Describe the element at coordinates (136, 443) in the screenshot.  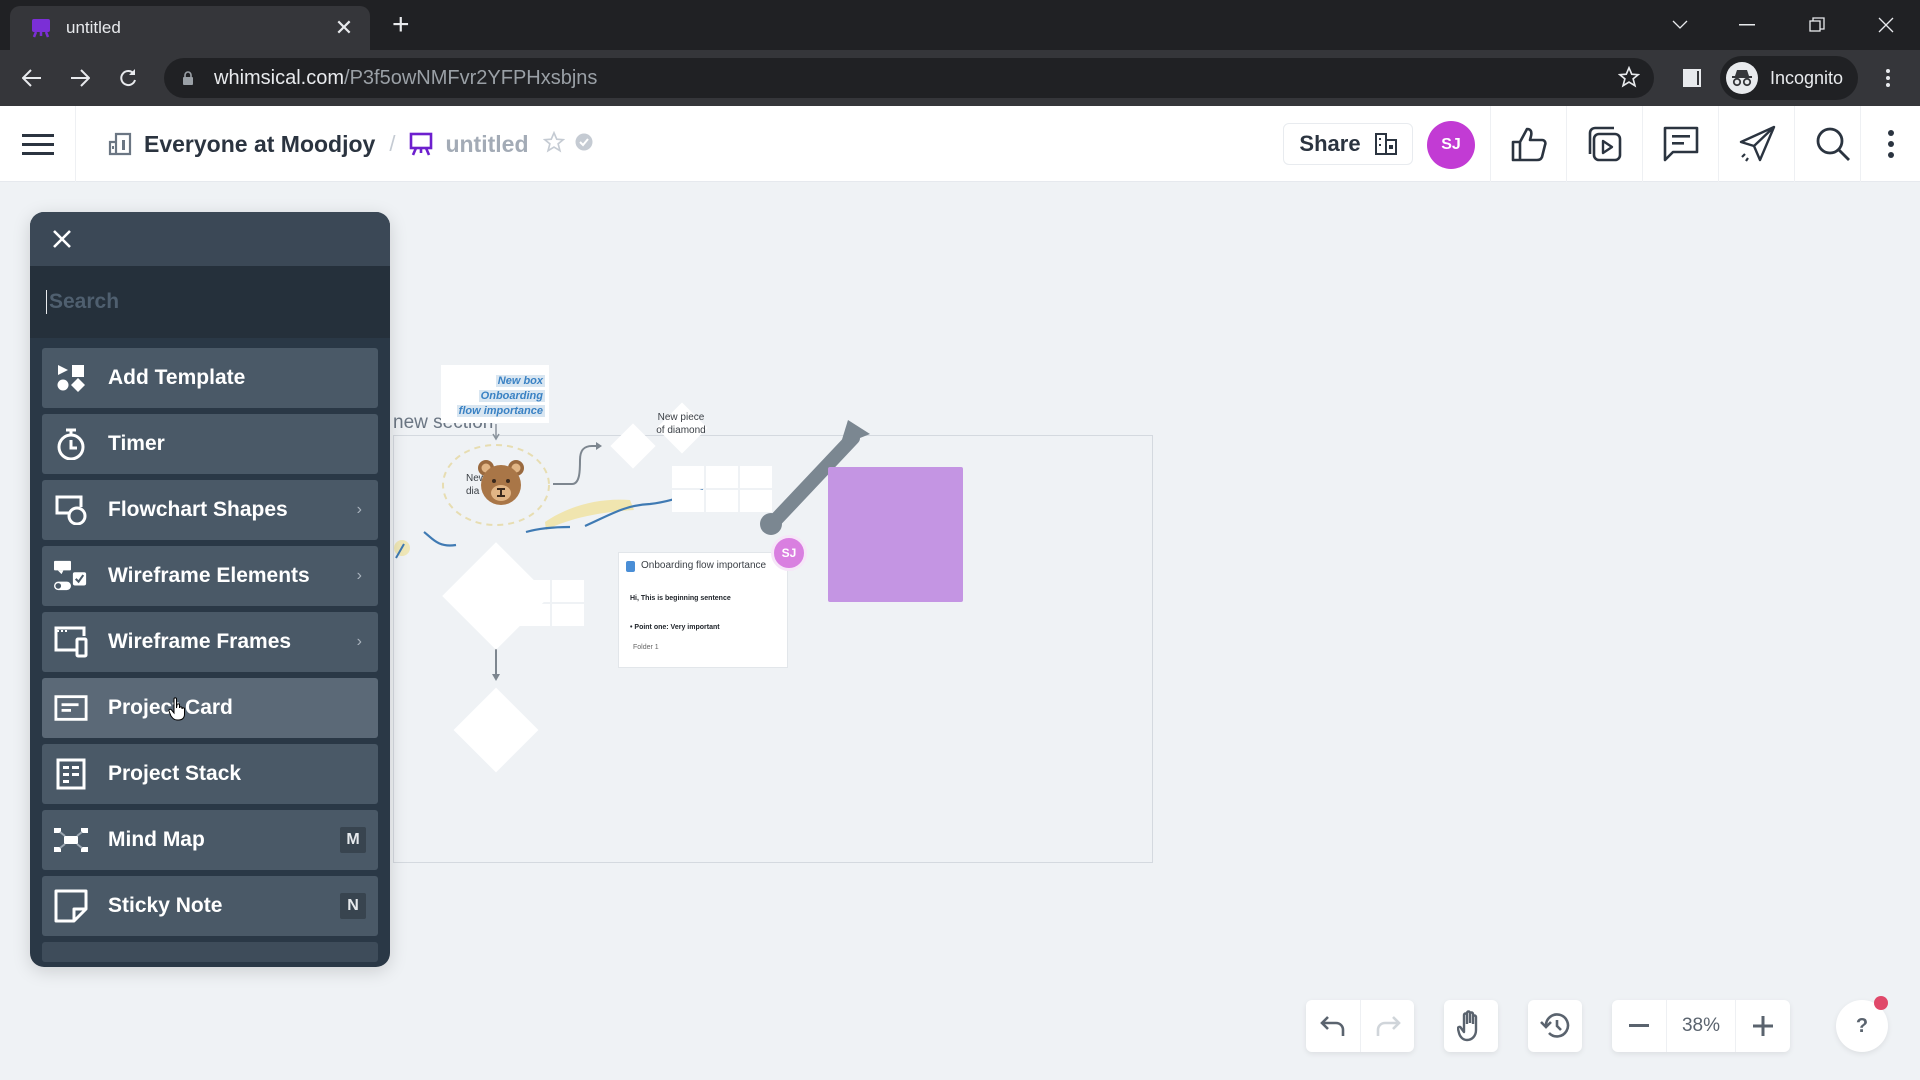
I see `panel-item-label: Timer` at that location.